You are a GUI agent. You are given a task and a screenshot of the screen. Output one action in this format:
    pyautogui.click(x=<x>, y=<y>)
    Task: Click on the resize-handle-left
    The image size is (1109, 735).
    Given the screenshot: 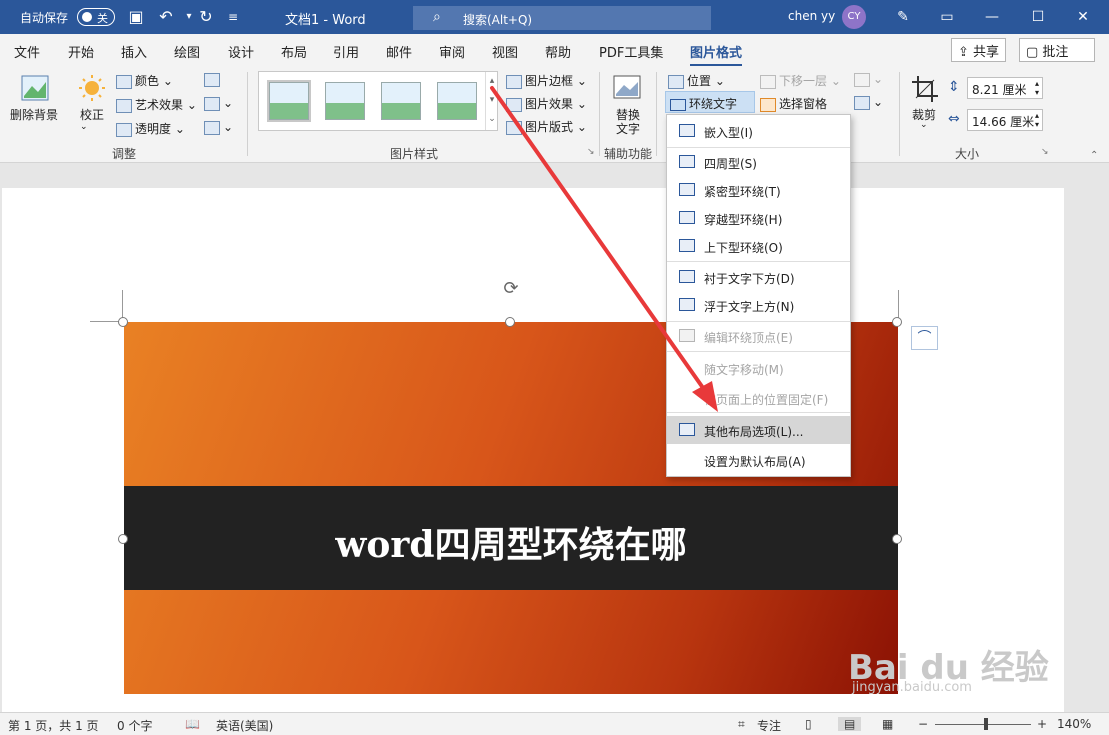 What is the action you would take?
    pyautogui.click(x=123, y=539)
    